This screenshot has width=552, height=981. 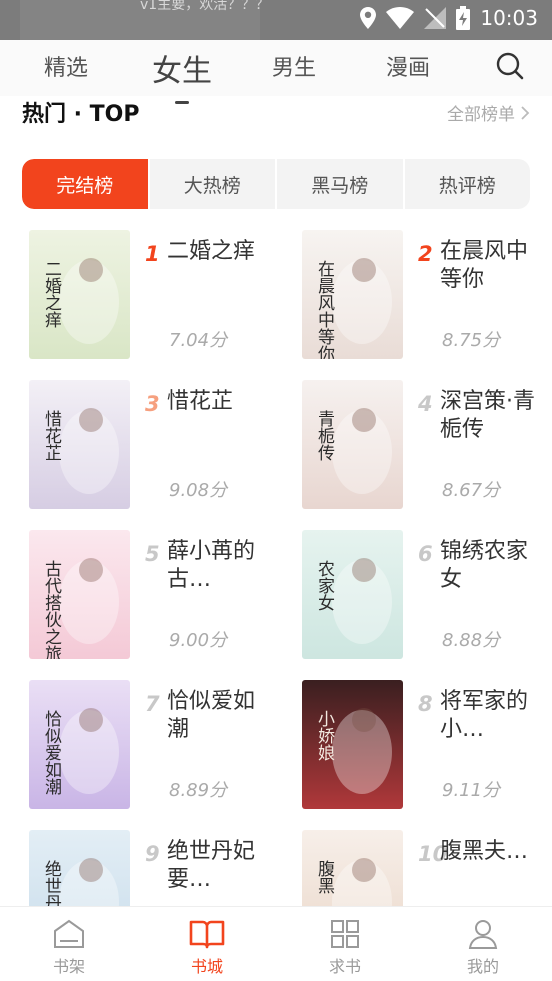 What do you see at coordinates (345, 934) in the screenshot?
I see `grid-icon` at bounding box center [345, 934].